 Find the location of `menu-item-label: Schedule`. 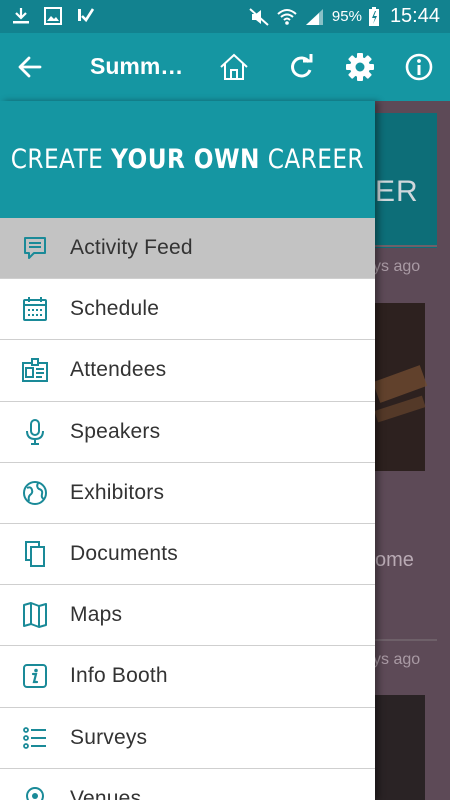

menu-item-label: Schedule is located at coordinates (115, 309).